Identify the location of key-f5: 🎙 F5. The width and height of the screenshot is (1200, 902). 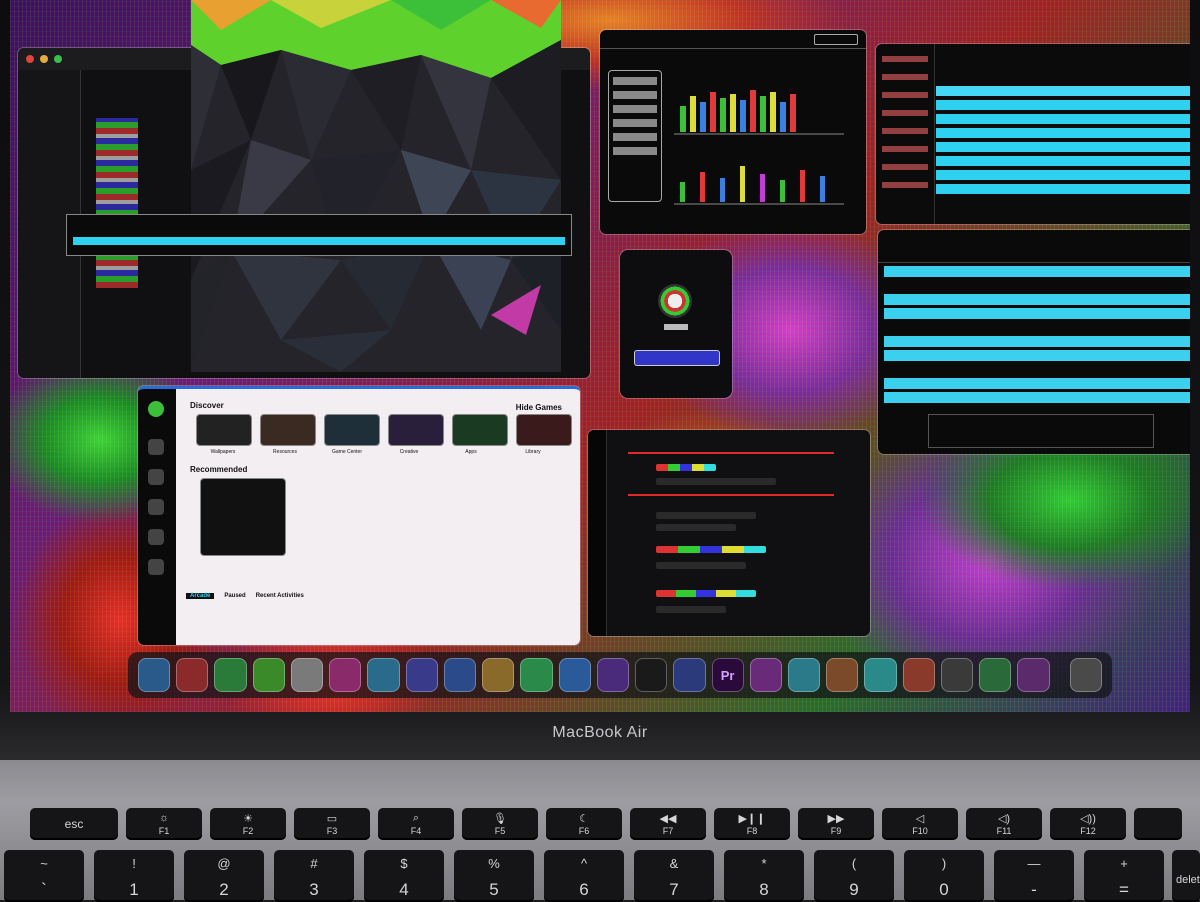
(500, 824).